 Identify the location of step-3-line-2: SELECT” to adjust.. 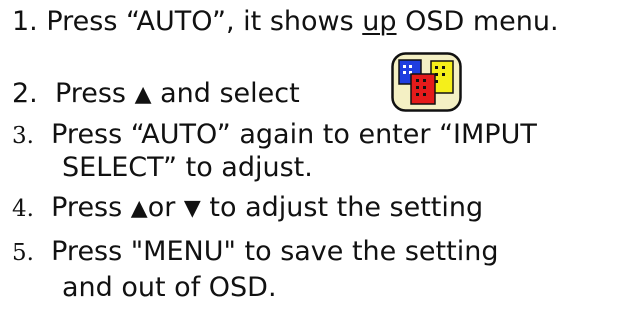
(187, 167).